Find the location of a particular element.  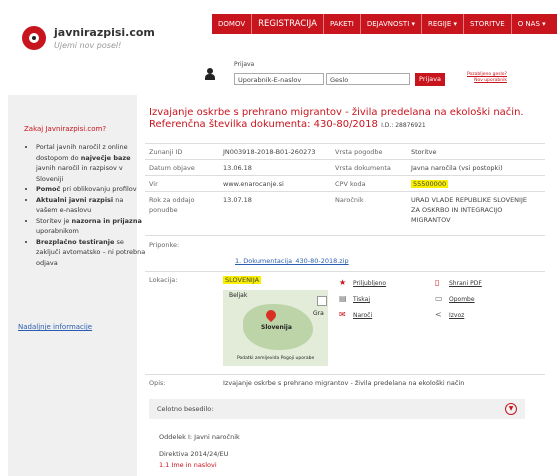

map-label: Beljak is located at coordinates (238, 295).